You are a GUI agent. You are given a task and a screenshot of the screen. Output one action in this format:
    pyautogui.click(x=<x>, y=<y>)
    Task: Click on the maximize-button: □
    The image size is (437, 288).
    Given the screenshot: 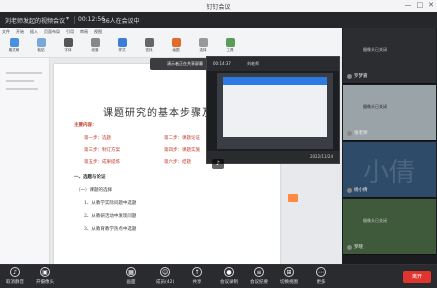 What is the action you would take?
    pyautogui.click(x=420, y=5)
    